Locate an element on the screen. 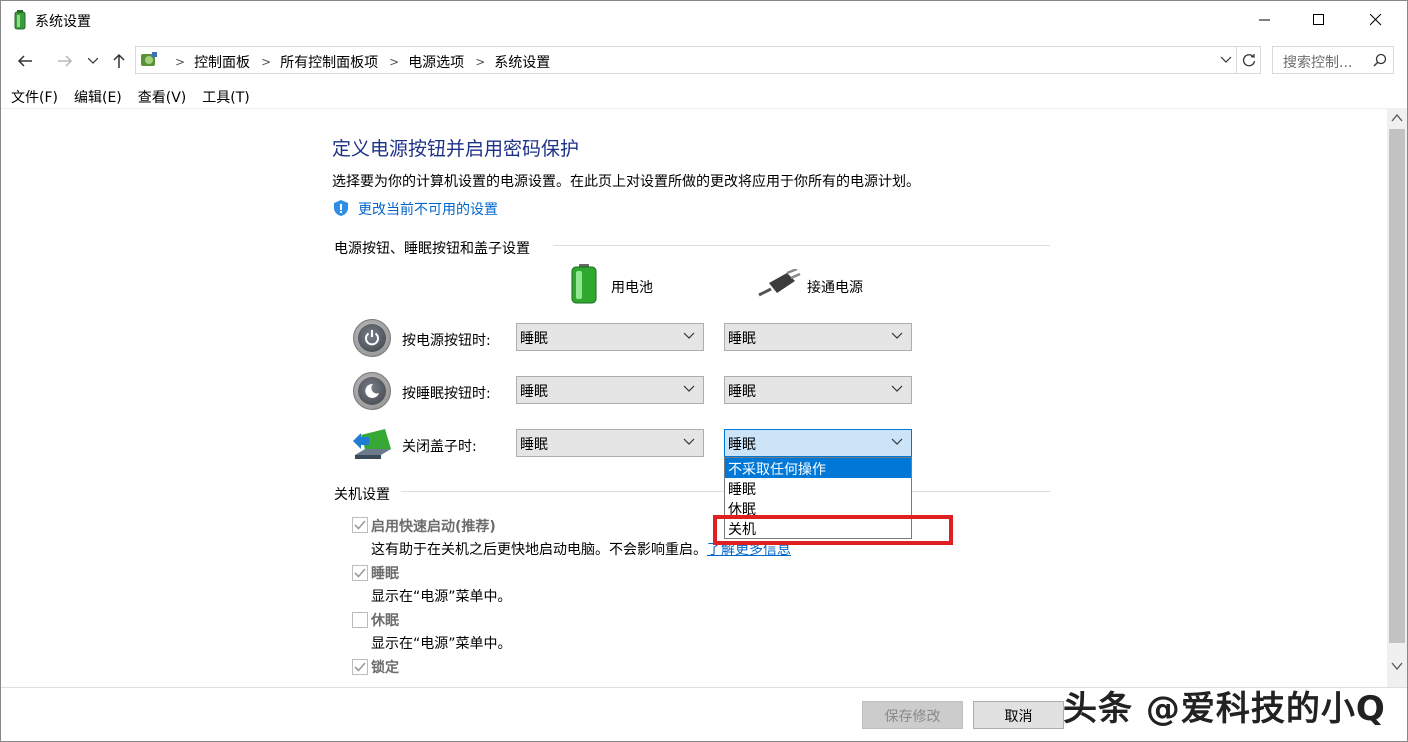 The width and height of the screenshot is (1408, 742). sleep-menu-label: 睡眠 is located at coordinates (385, 574).